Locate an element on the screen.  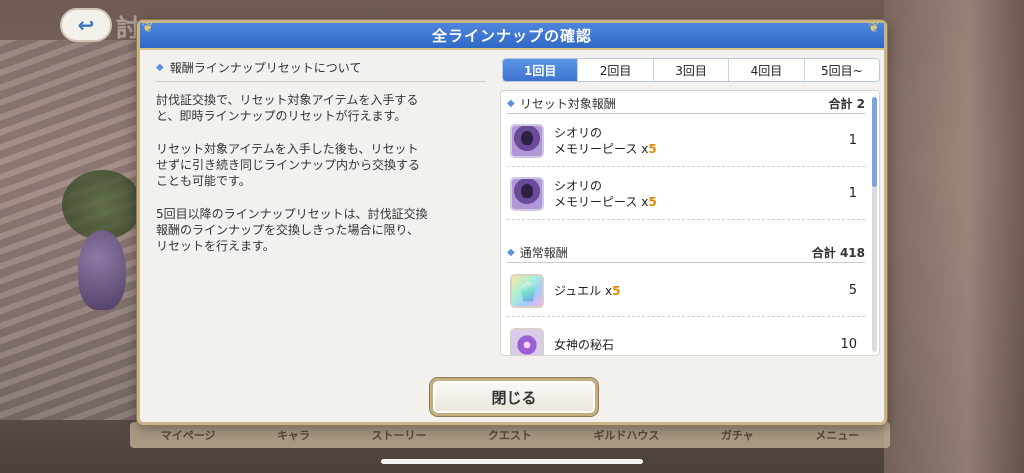
tab-round-4: 4回目 is located at coordinates (767, 70).